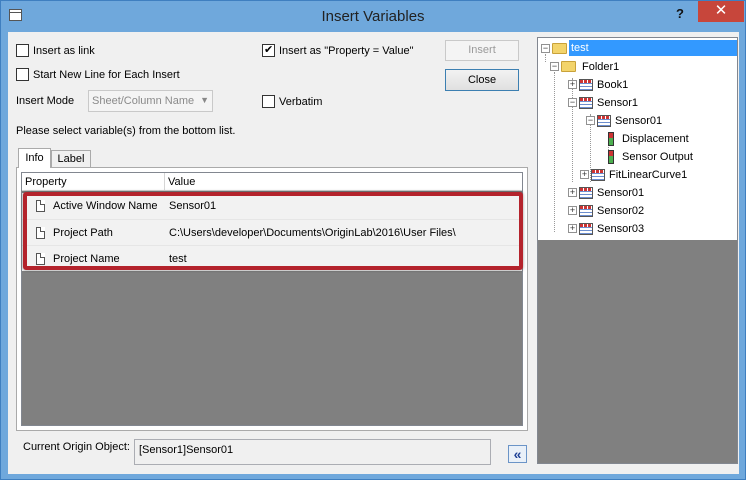  Describe the element at coordinates (346, 51) in the screenshot. I see `insert-as-property-value-label: Insert as "Property = Value"` at that location.